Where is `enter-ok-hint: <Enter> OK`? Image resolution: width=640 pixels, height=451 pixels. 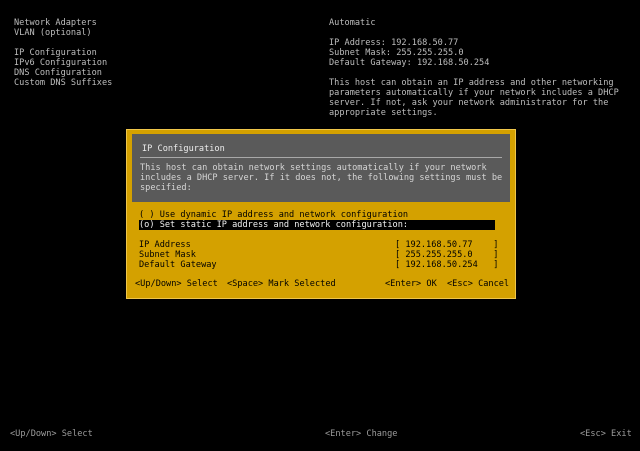 enter-ok-hint: <Enter> OK is located at coordinates (411, 284).